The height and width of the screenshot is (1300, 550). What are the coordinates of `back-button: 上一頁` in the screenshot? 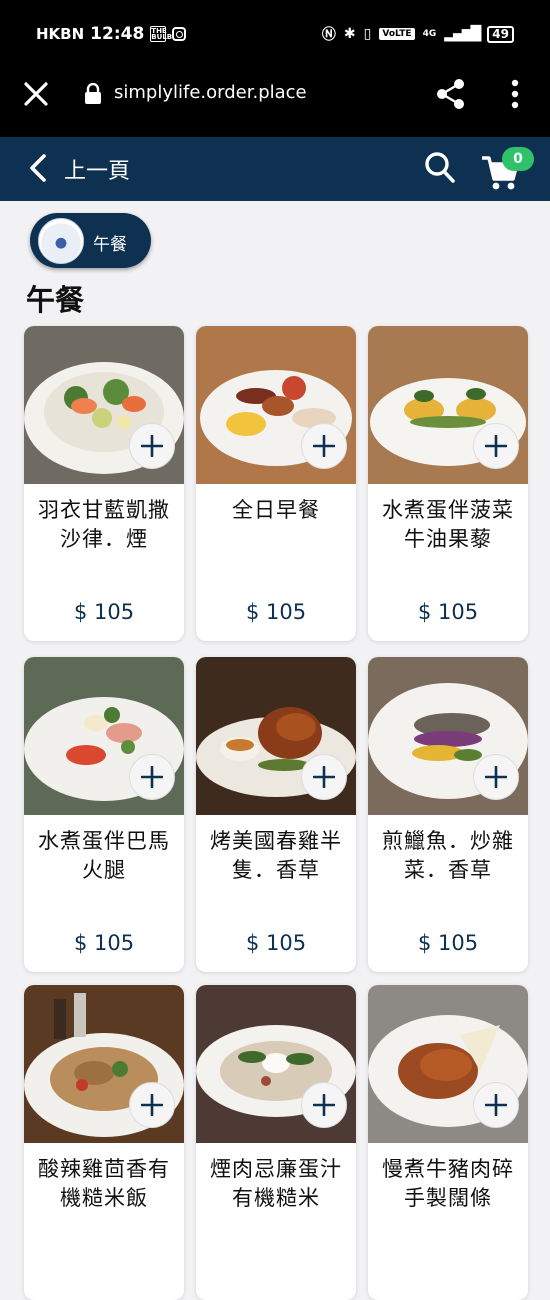 It's located at (97, 169).